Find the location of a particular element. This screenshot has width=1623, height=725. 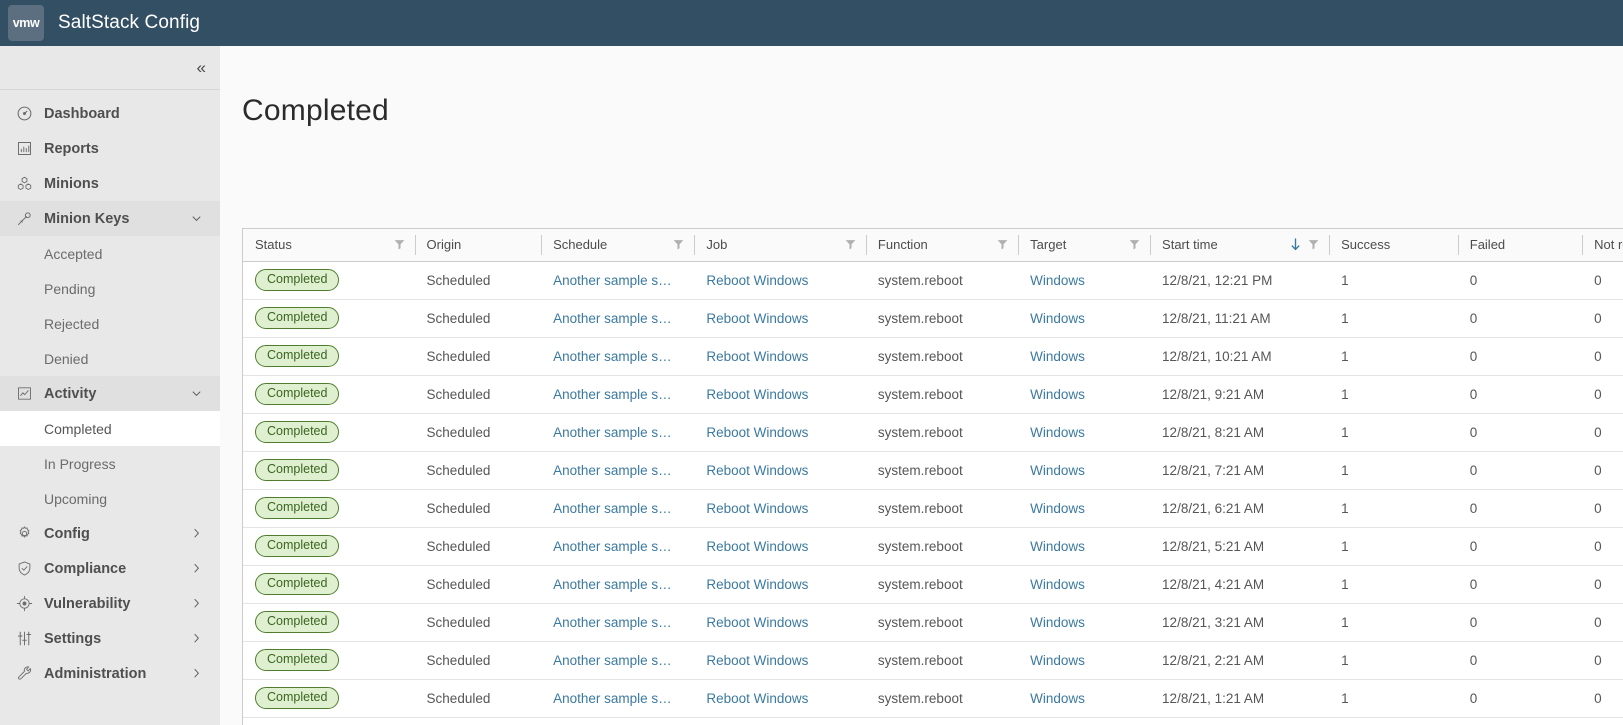

sidebar-subitem-accepted: Accepted is located at coordinates (110, 253).